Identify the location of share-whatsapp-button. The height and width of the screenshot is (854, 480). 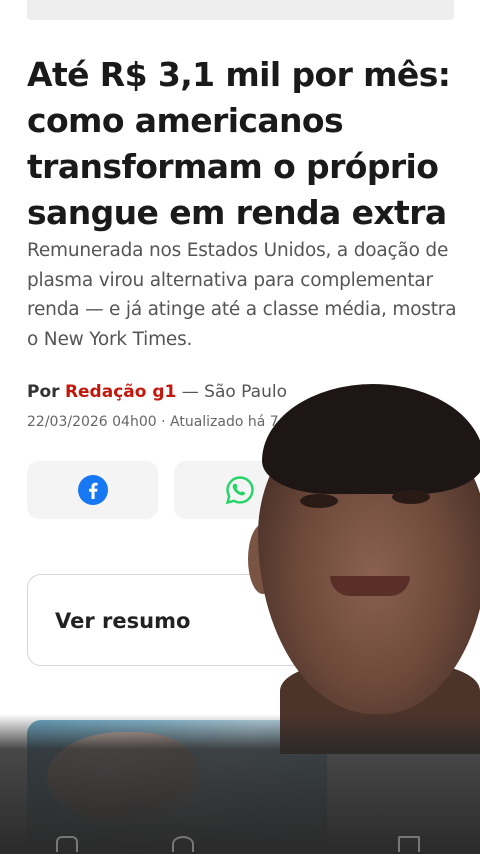
(239, 490).